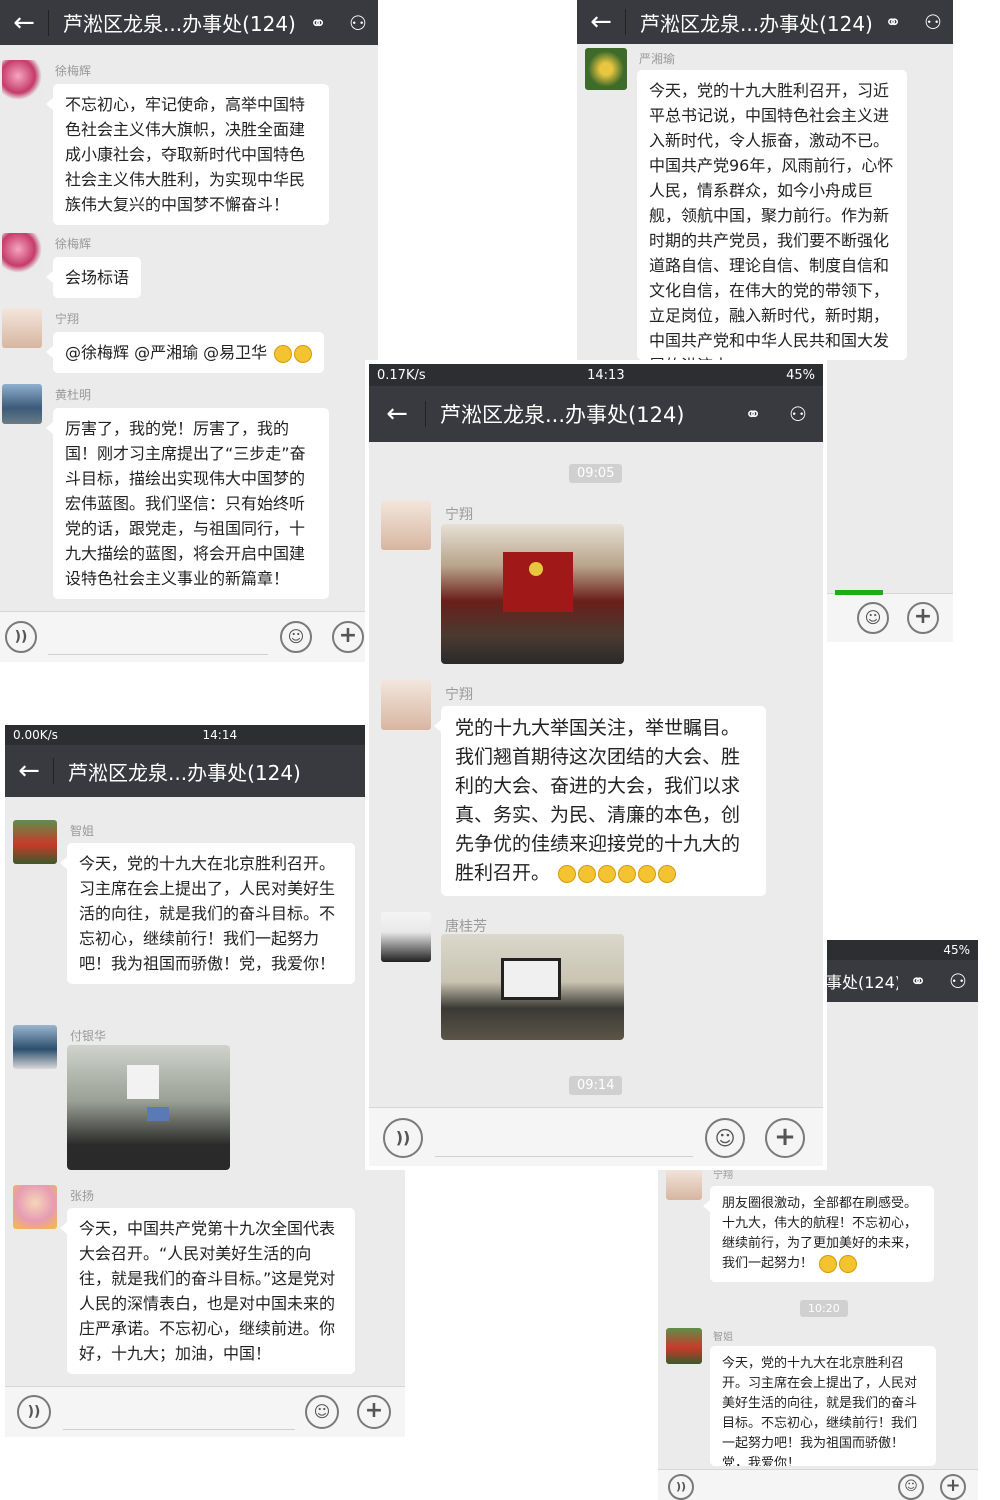 This screenshot has width=1000, height=1500. Describe the element at coordinates (606, 375) in the screenshot. I see `clock: 14:13` at that location.